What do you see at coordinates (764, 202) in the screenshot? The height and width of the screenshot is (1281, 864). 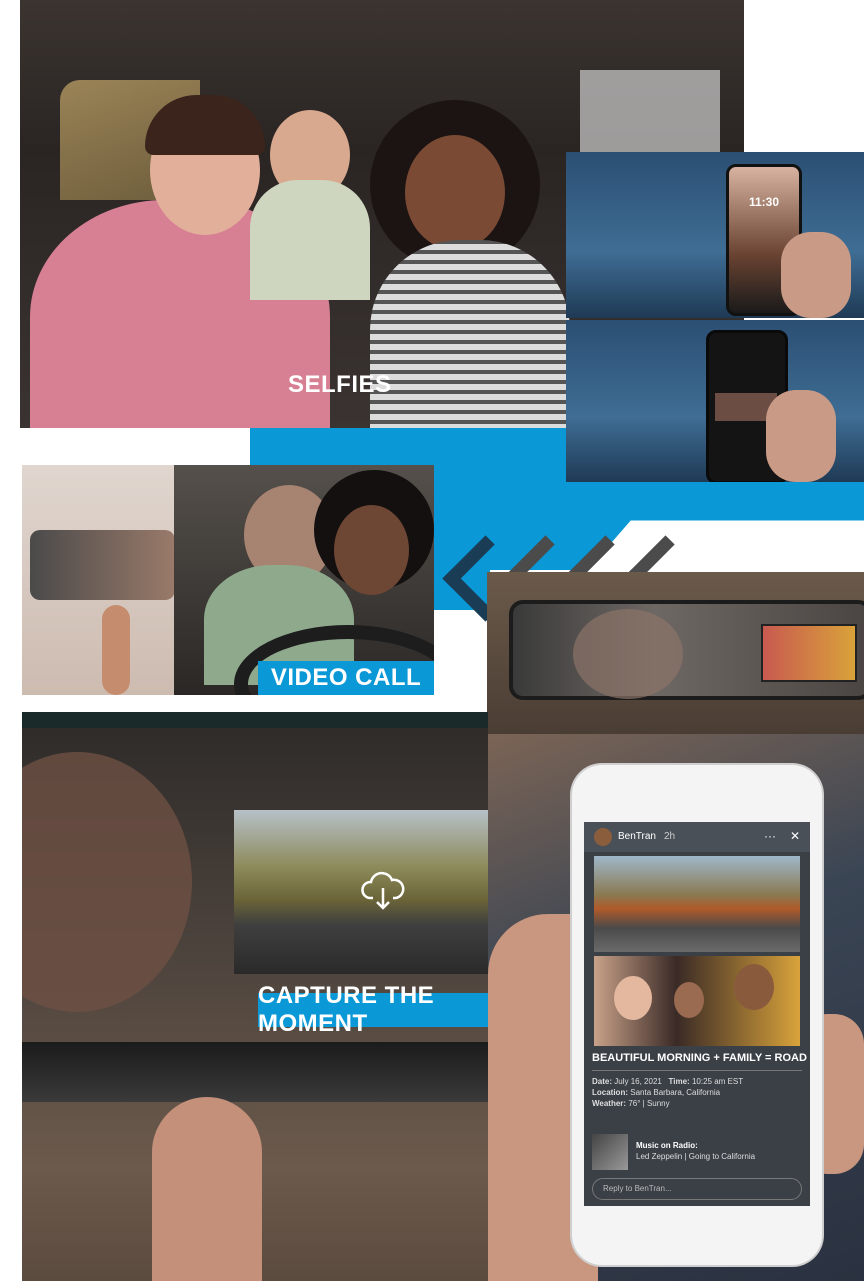 I see `lock-time: 11:30` at bounding box center [764, 202].